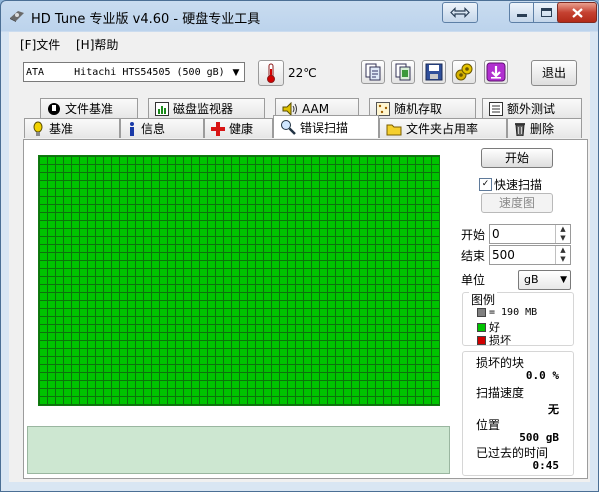 This screenshot has height=492, width=599. I want to click on tab-label: 错误扫描, so click(324, 127).